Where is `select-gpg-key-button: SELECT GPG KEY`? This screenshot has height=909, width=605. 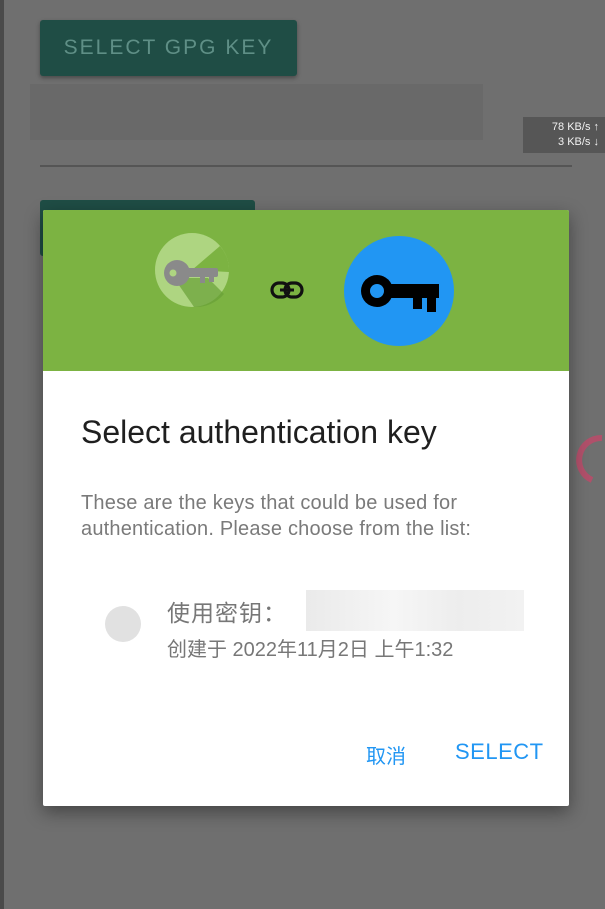 select-gpg-key-button: SELECT GPG KEY is located at coordinates (168, 48).